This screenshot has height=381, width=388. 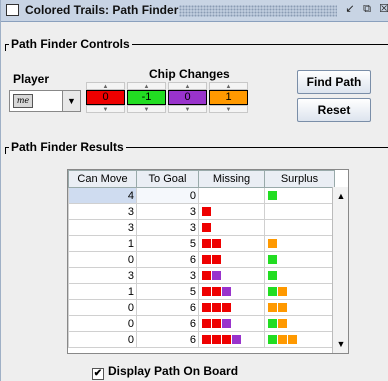 What do you see at coordinates (70, 44) in the screenshot?
I see `controls-group-title: Path Finder Controls` at bounding box center [70, 44].